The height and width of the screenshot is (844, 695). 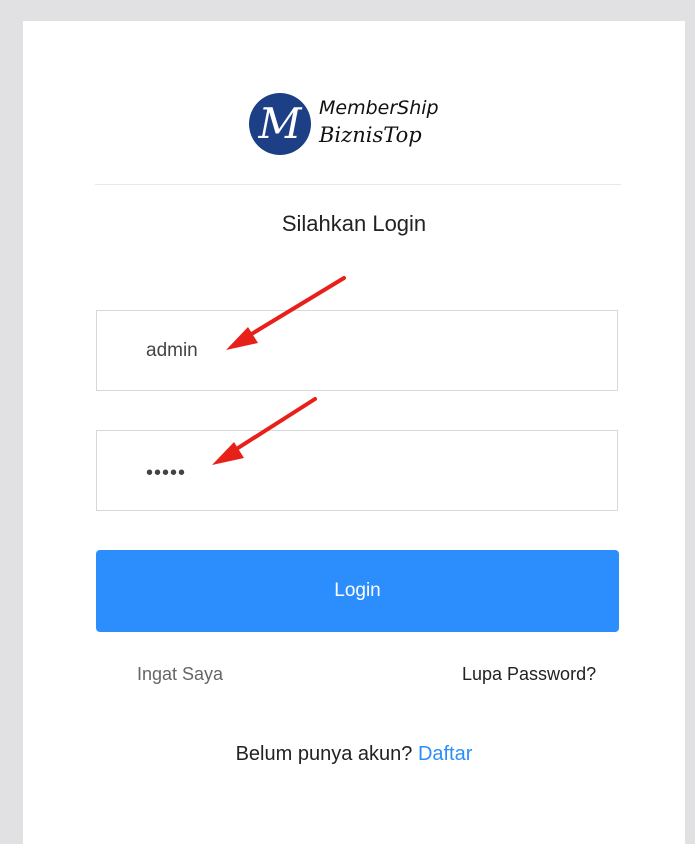 I want to click on forgot-password-link: Lupa Password?, so click(x=529, y=674).